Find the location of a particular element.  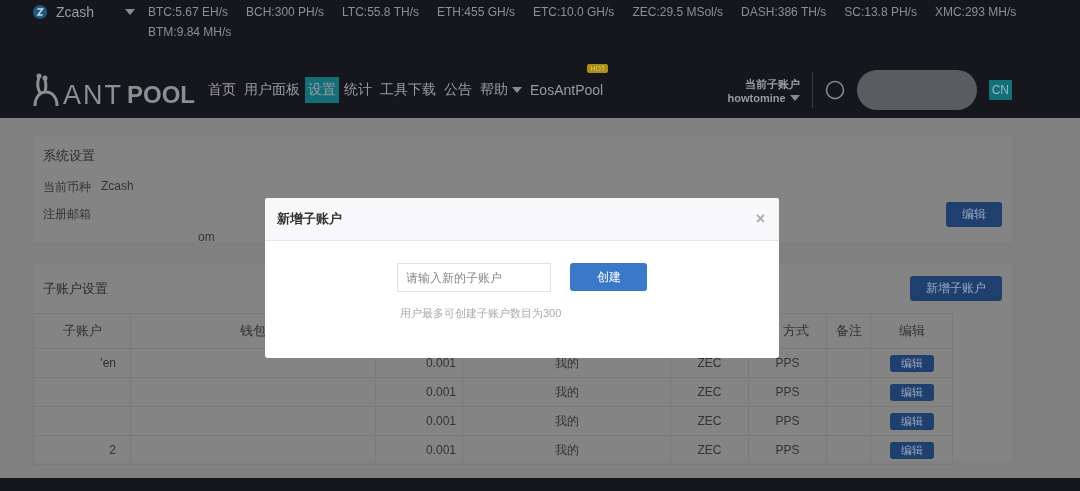

hashrate-text: ETH:455 GH/s is located at coordinates (476, 12).